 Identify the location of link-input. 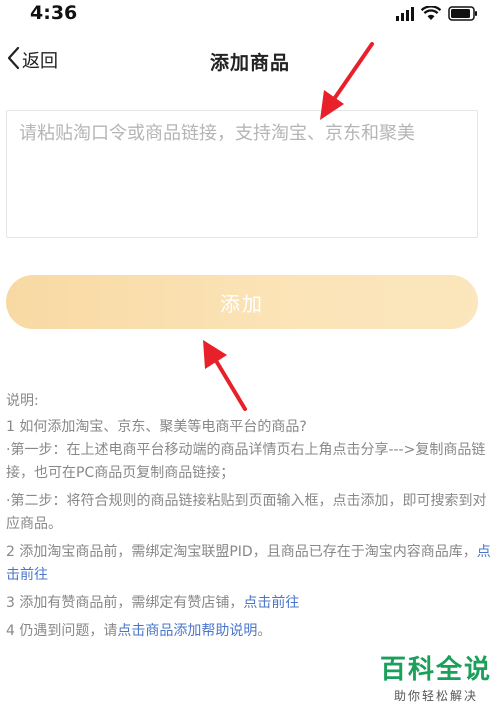
(242, 174).